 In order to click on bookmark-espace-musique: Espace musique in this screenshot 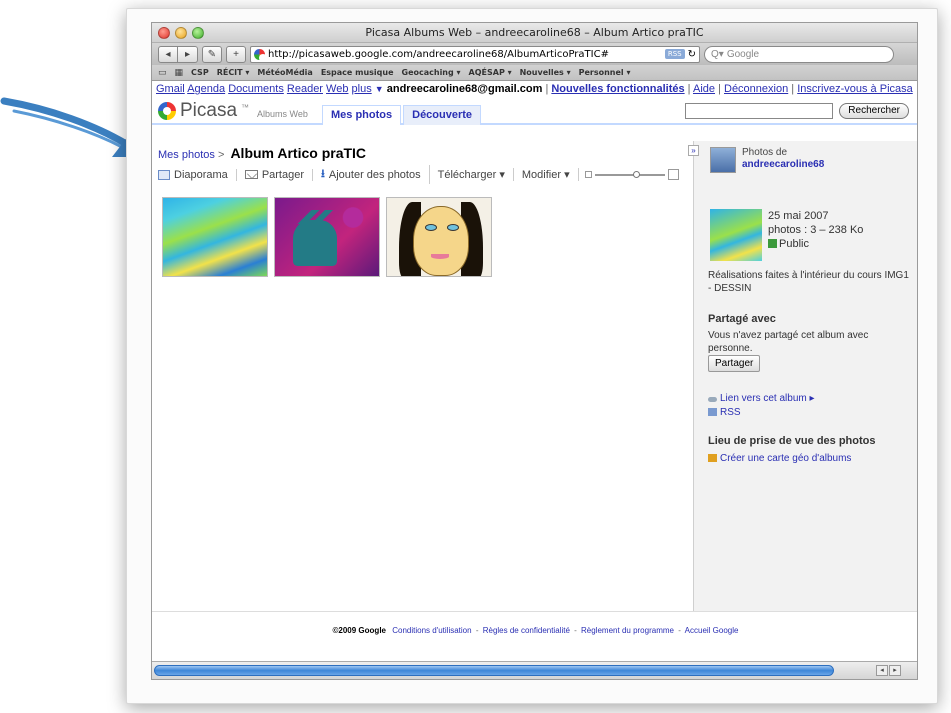, I will do `click(357, 72)`.